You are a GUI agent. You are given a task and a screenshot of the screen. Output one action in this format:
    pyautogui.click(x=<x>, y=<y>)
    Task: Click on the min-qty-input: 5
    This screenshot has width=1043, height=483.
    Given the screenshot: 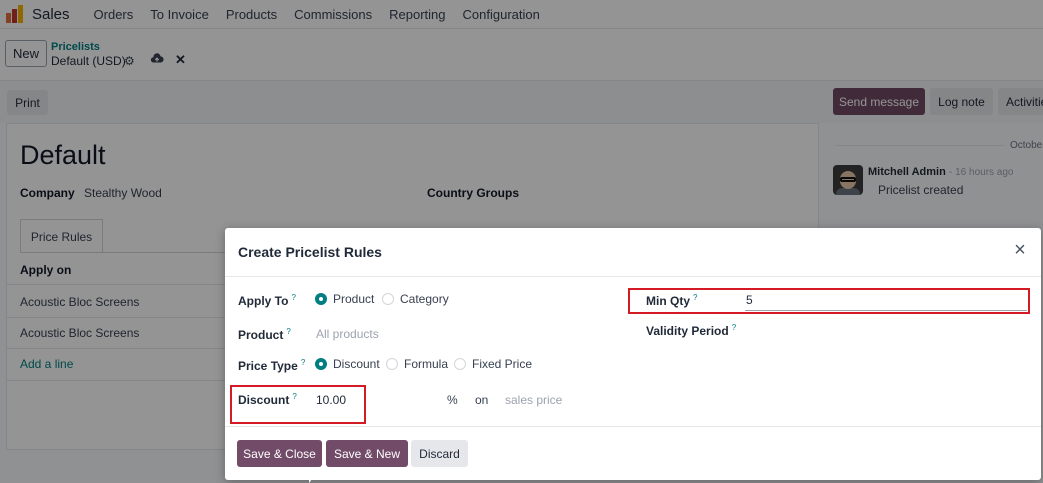 What is the action you would take?
    pyautogui.click(x=749, y=300)
    